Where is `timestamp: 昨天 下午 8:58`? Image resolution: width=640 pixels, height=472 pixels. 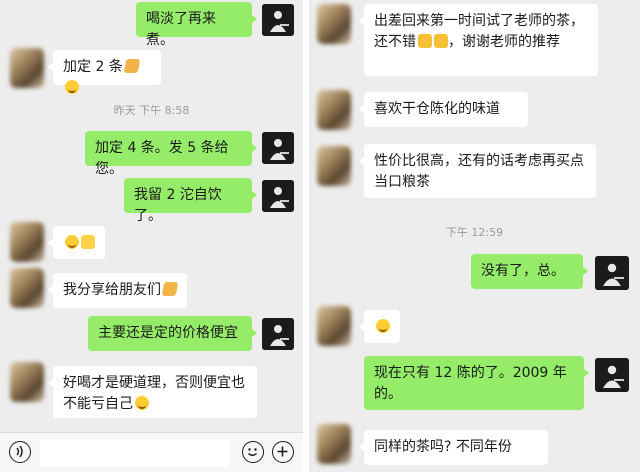
timestamp: 昨天 下午 8:58 is located at coordinates (151, 110).